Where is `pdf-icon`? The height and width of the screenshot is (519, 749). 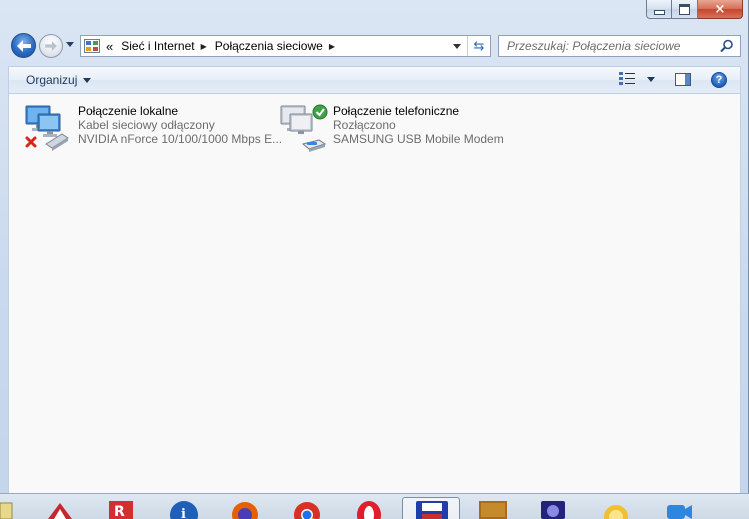
pdf-icon is located at coordinates (60, 508).